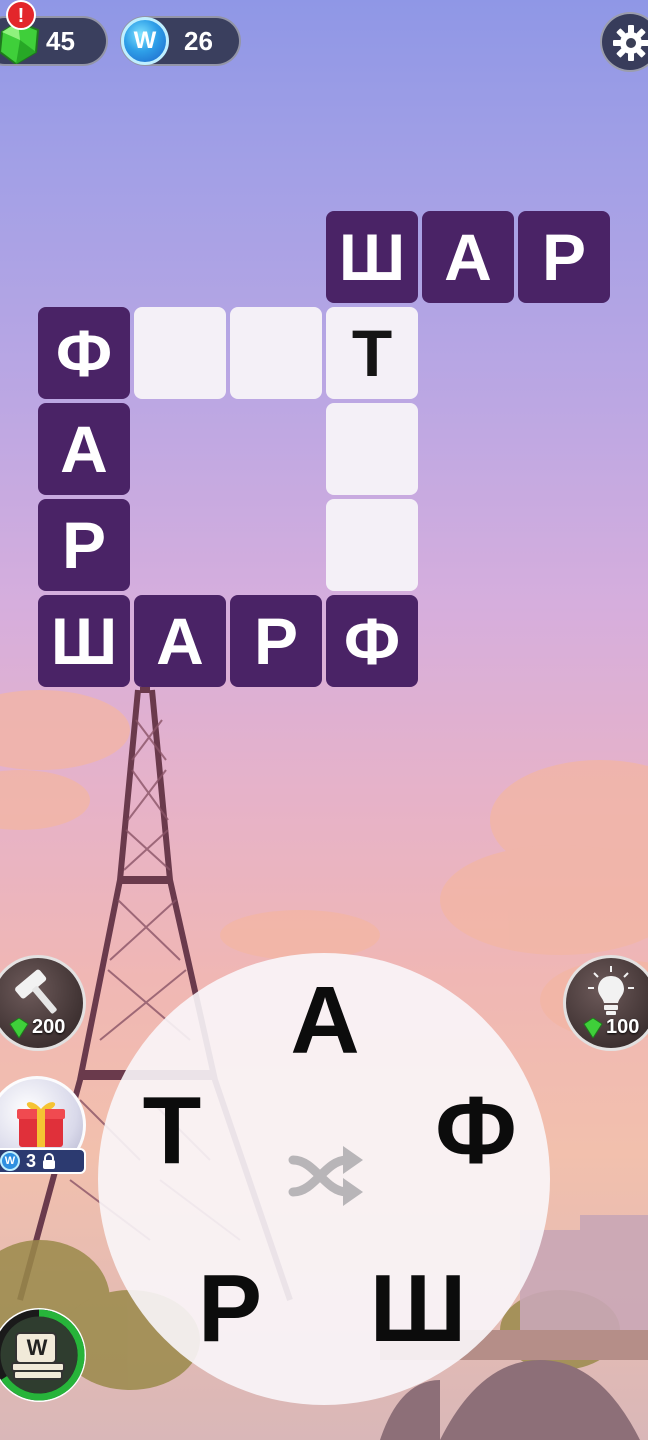  Describe the element at coordinates (49, 1027) in the screenshot. I see `hammer-cost-value: 200` at that location.